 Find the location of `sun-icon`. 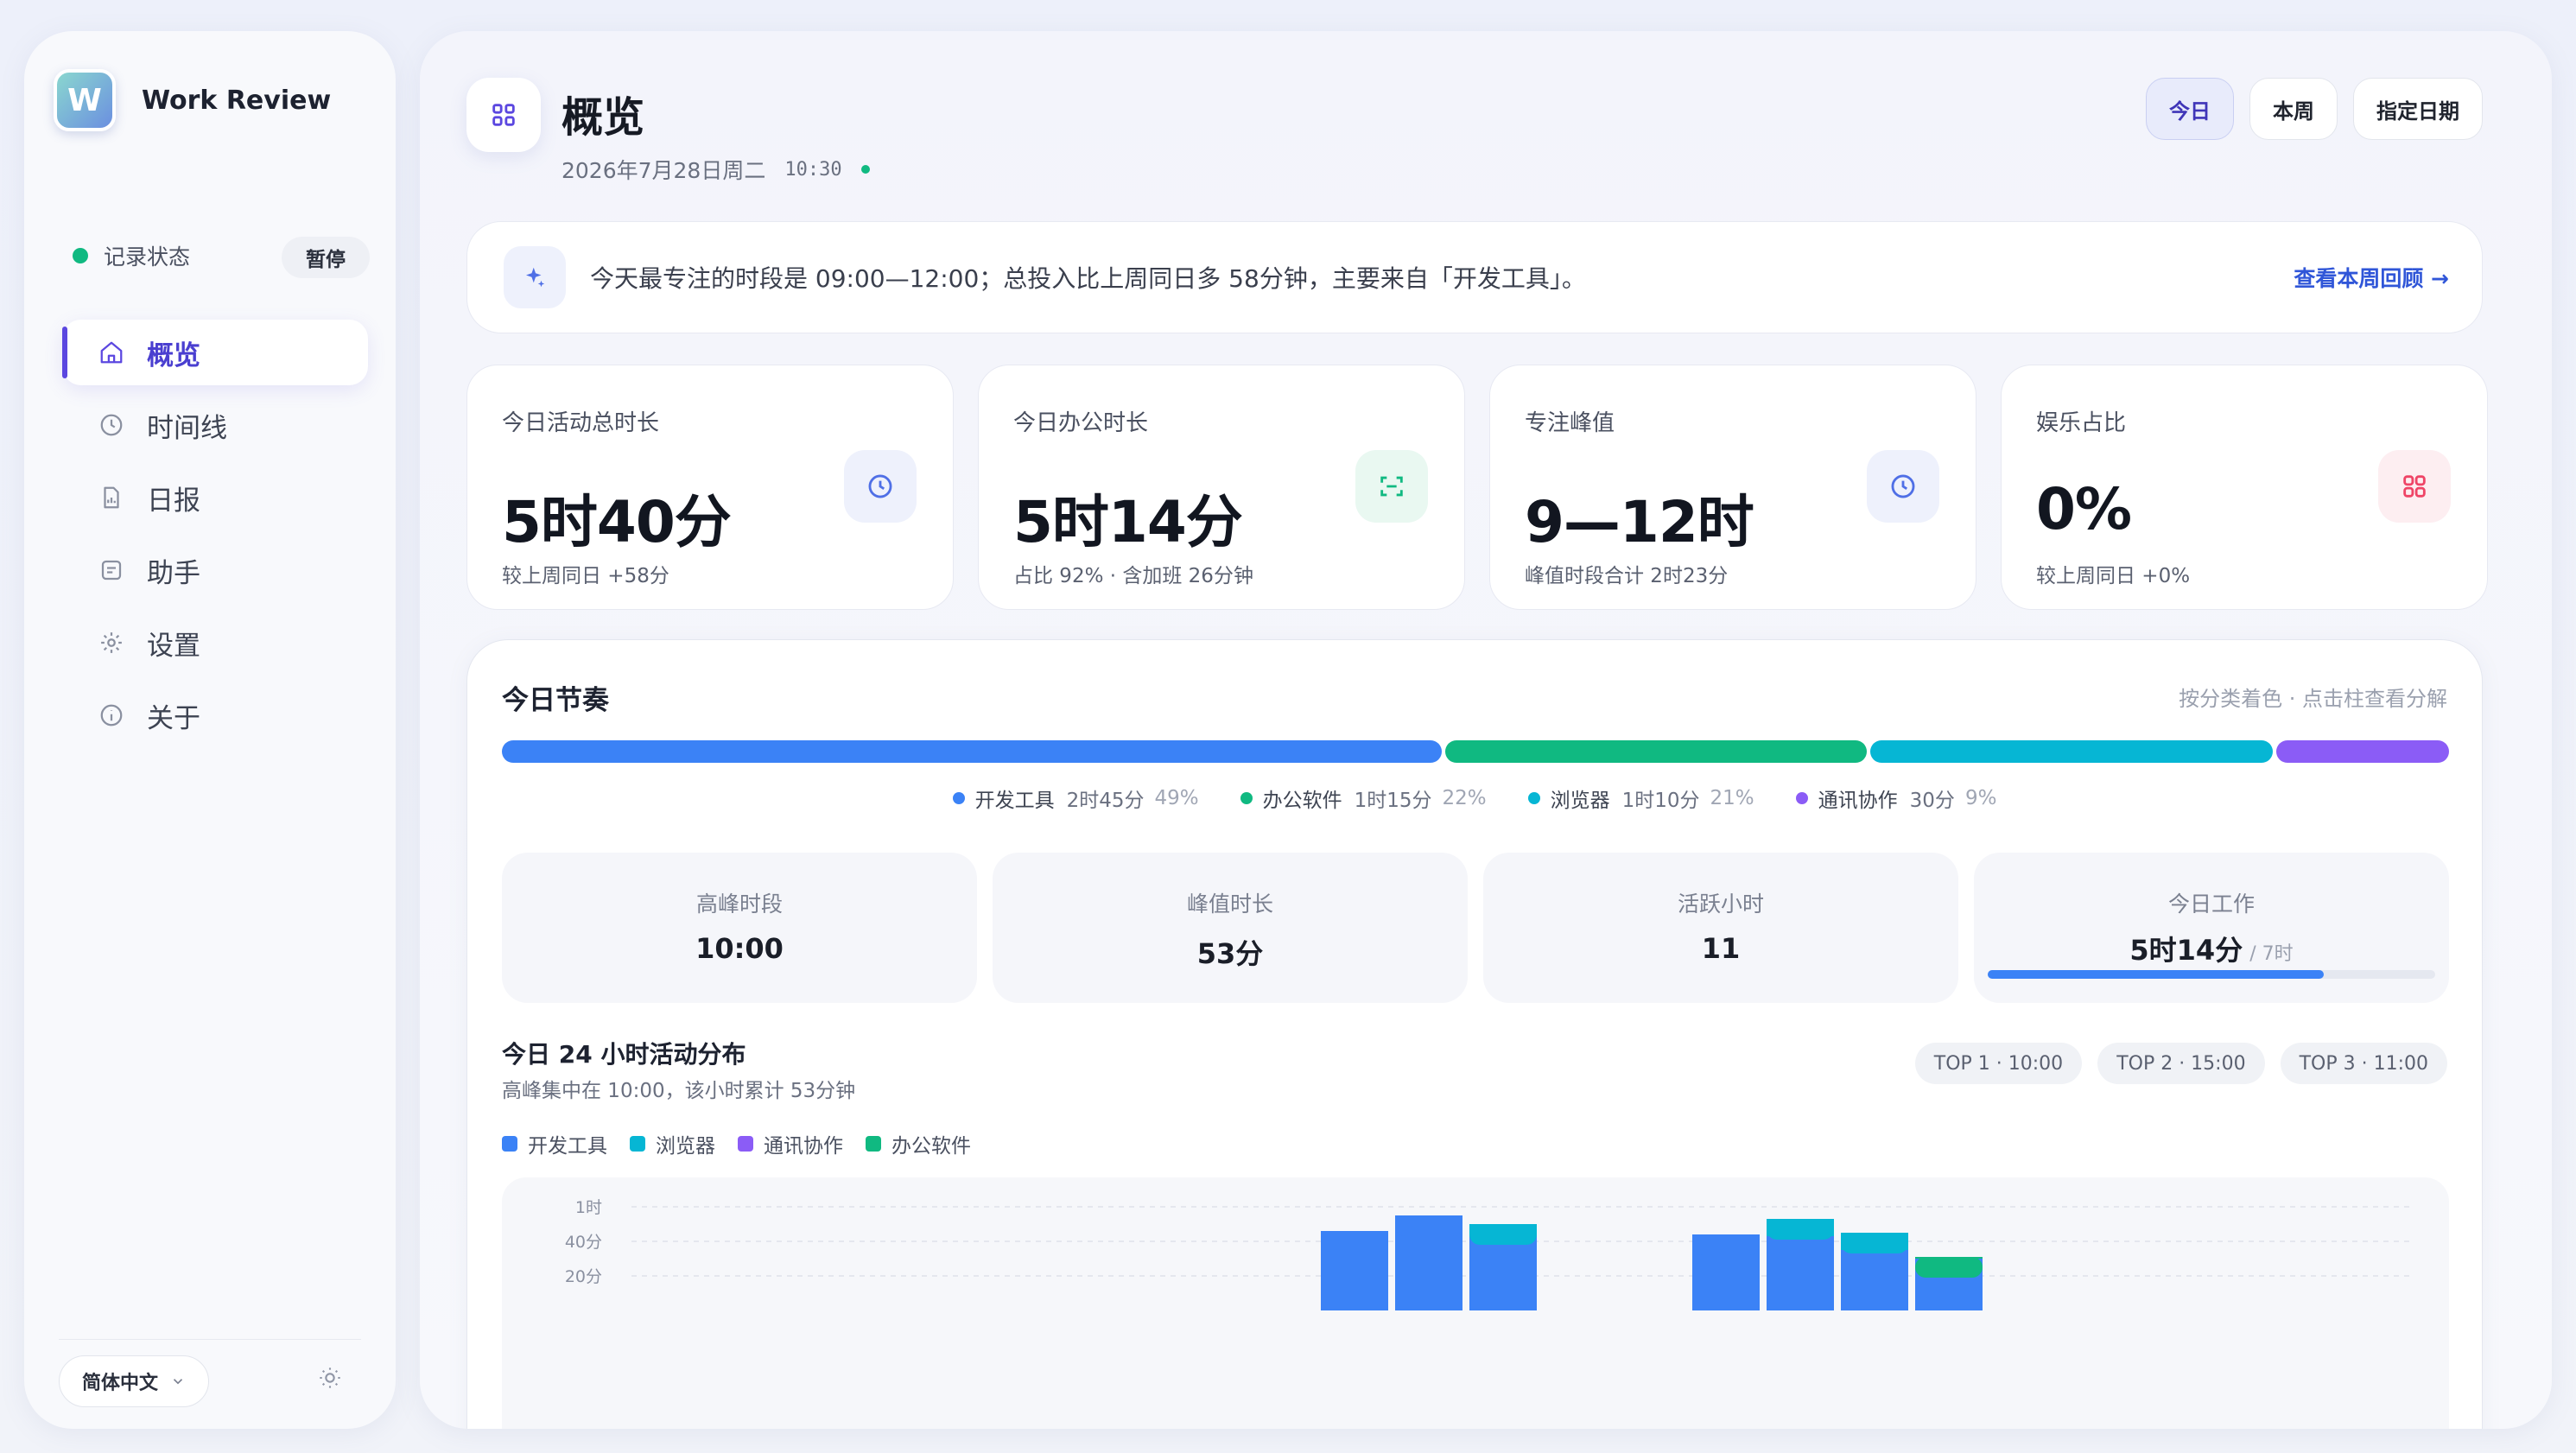

sun-icon is located at coordinates (333, 1381).